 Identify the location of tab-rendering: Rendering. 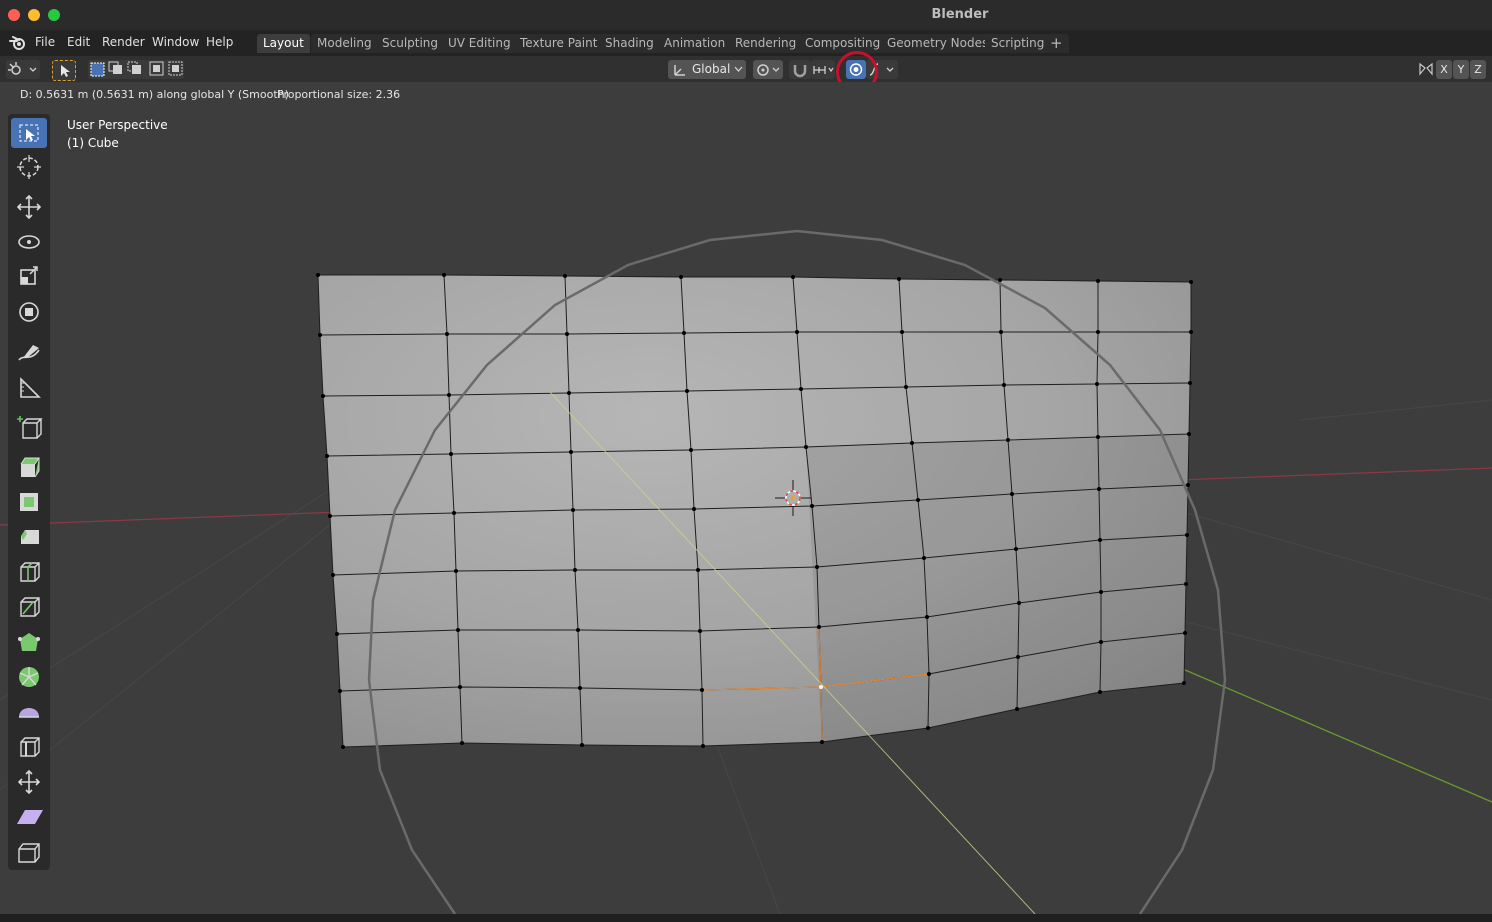
(766, 43).